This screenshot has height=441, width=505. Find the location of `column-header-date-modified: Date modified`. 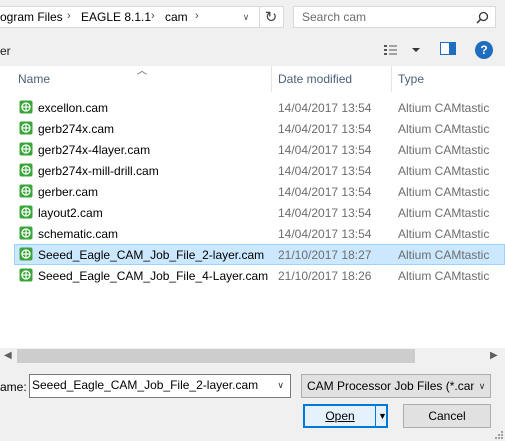

column-header-date-modified: Date modified is located at coordinates (315, 79).